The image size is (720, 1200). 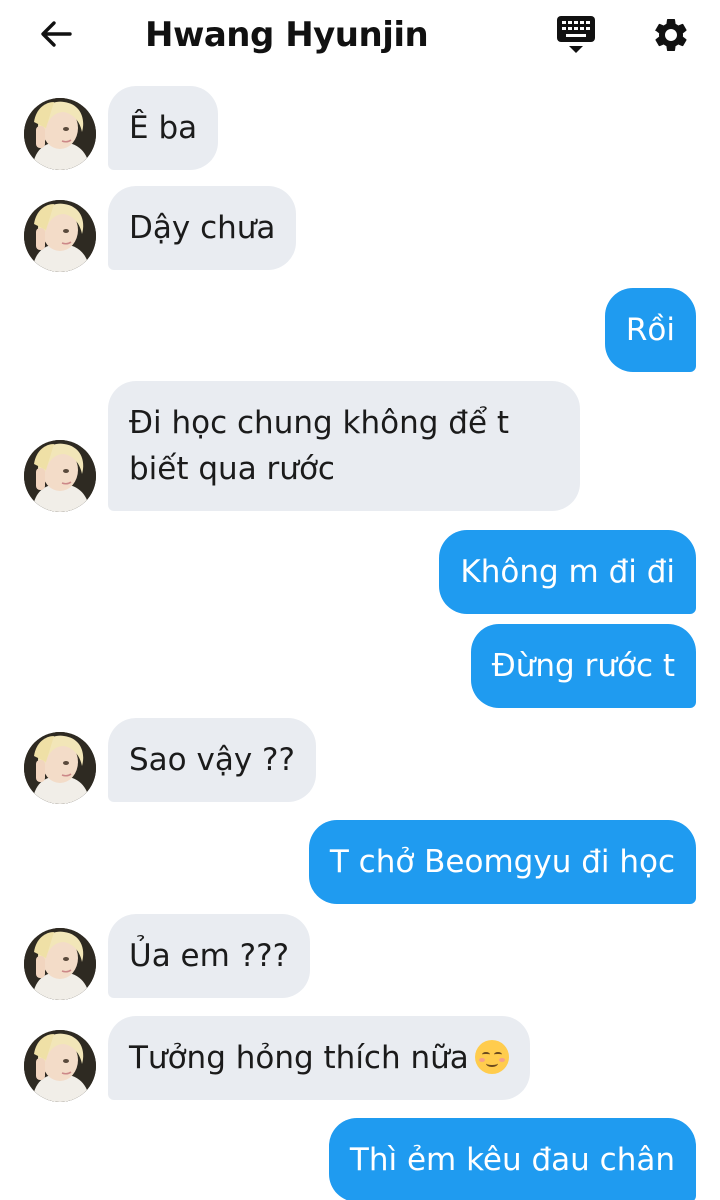 I want to click on back-button, so click(x=56, y=34).